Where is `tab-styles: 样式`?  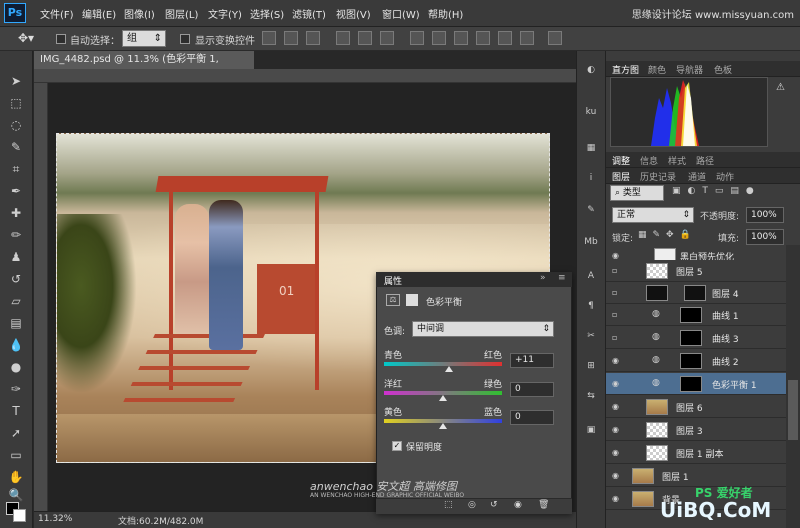
tab-styles: 样式 is located at coordinates (677, 160).